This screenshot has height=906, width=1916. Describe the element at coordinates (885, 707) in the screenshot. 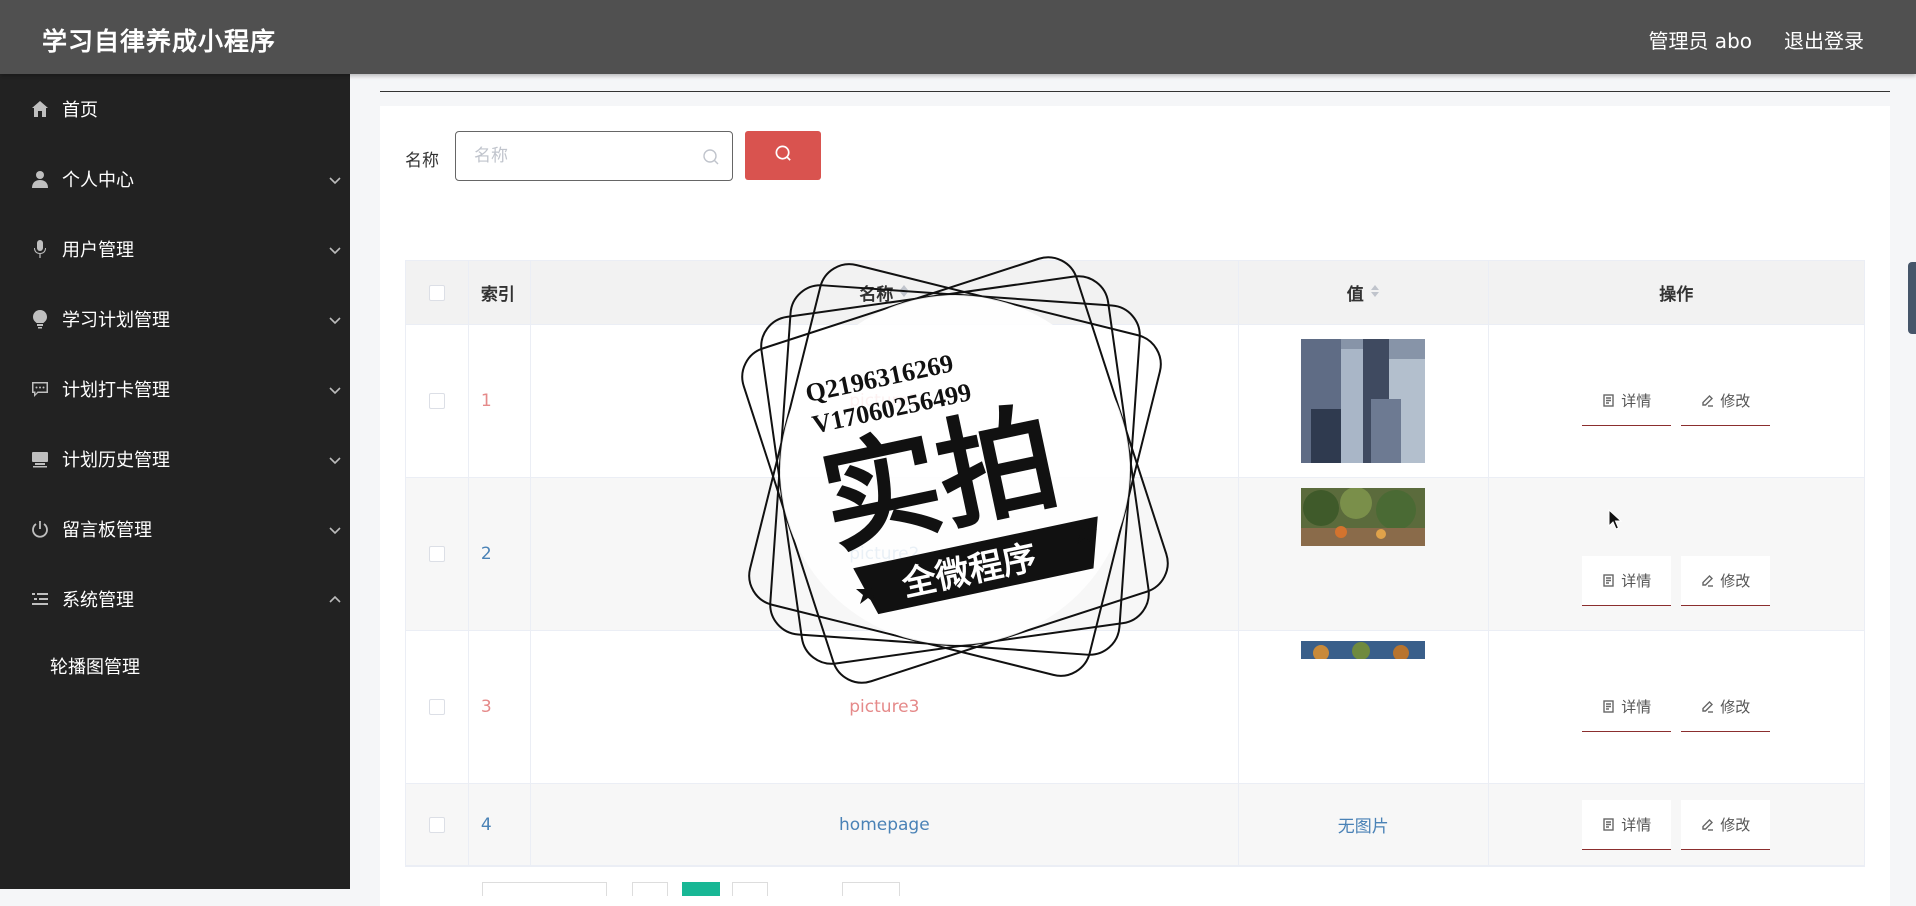

I see `row-name: picture3` at that location.